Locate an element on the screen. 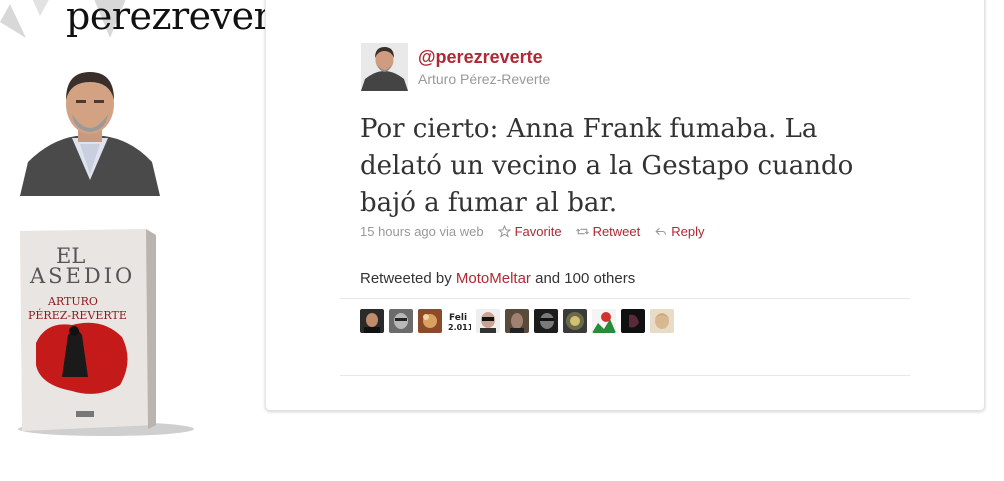 This screenshot has height=481, width=1004. tweet-author-avatar is located at coordinates (384, 67).